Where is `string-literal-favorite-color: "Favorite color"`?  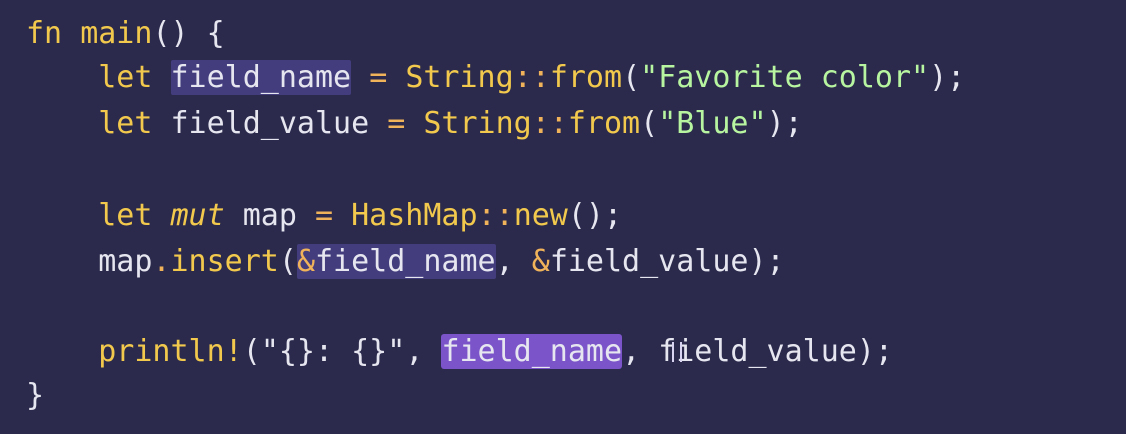
string-literal-favorite-color: "Favorite color" is located at coordinates (785, 77).